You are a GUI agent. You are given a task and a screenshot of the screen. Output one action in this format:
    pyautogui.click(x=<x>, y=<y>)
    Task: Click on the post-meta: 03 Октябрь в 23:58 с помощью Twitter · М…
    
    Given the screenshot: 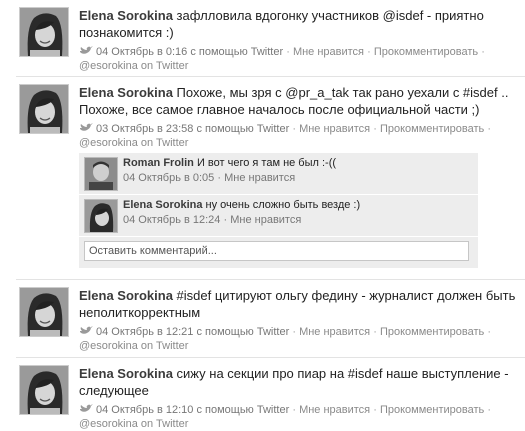 What is the action you would take?
    pyautogui.click(x=285, y=136)
    